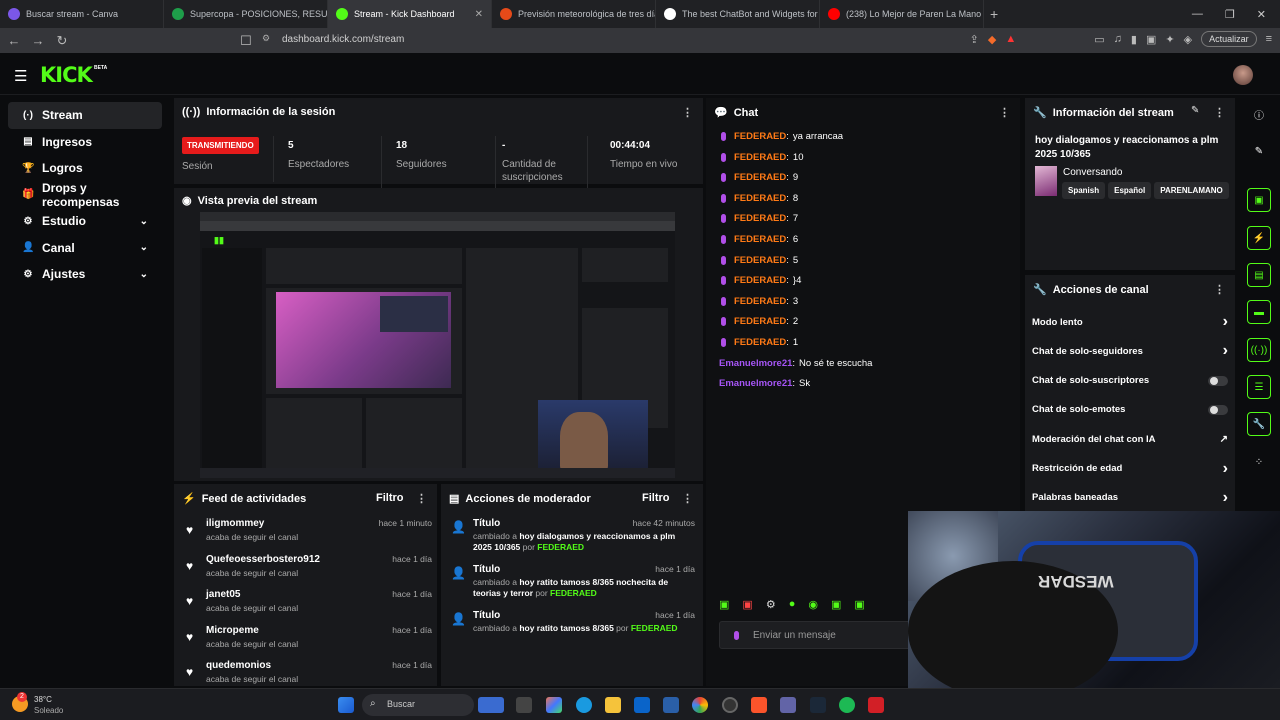 Image resolution: width=1280 pixels, height=720 pixels. Describe the element at coordinates (792, 608) in the screenshot. I see `emote-icon: ●` at that location.